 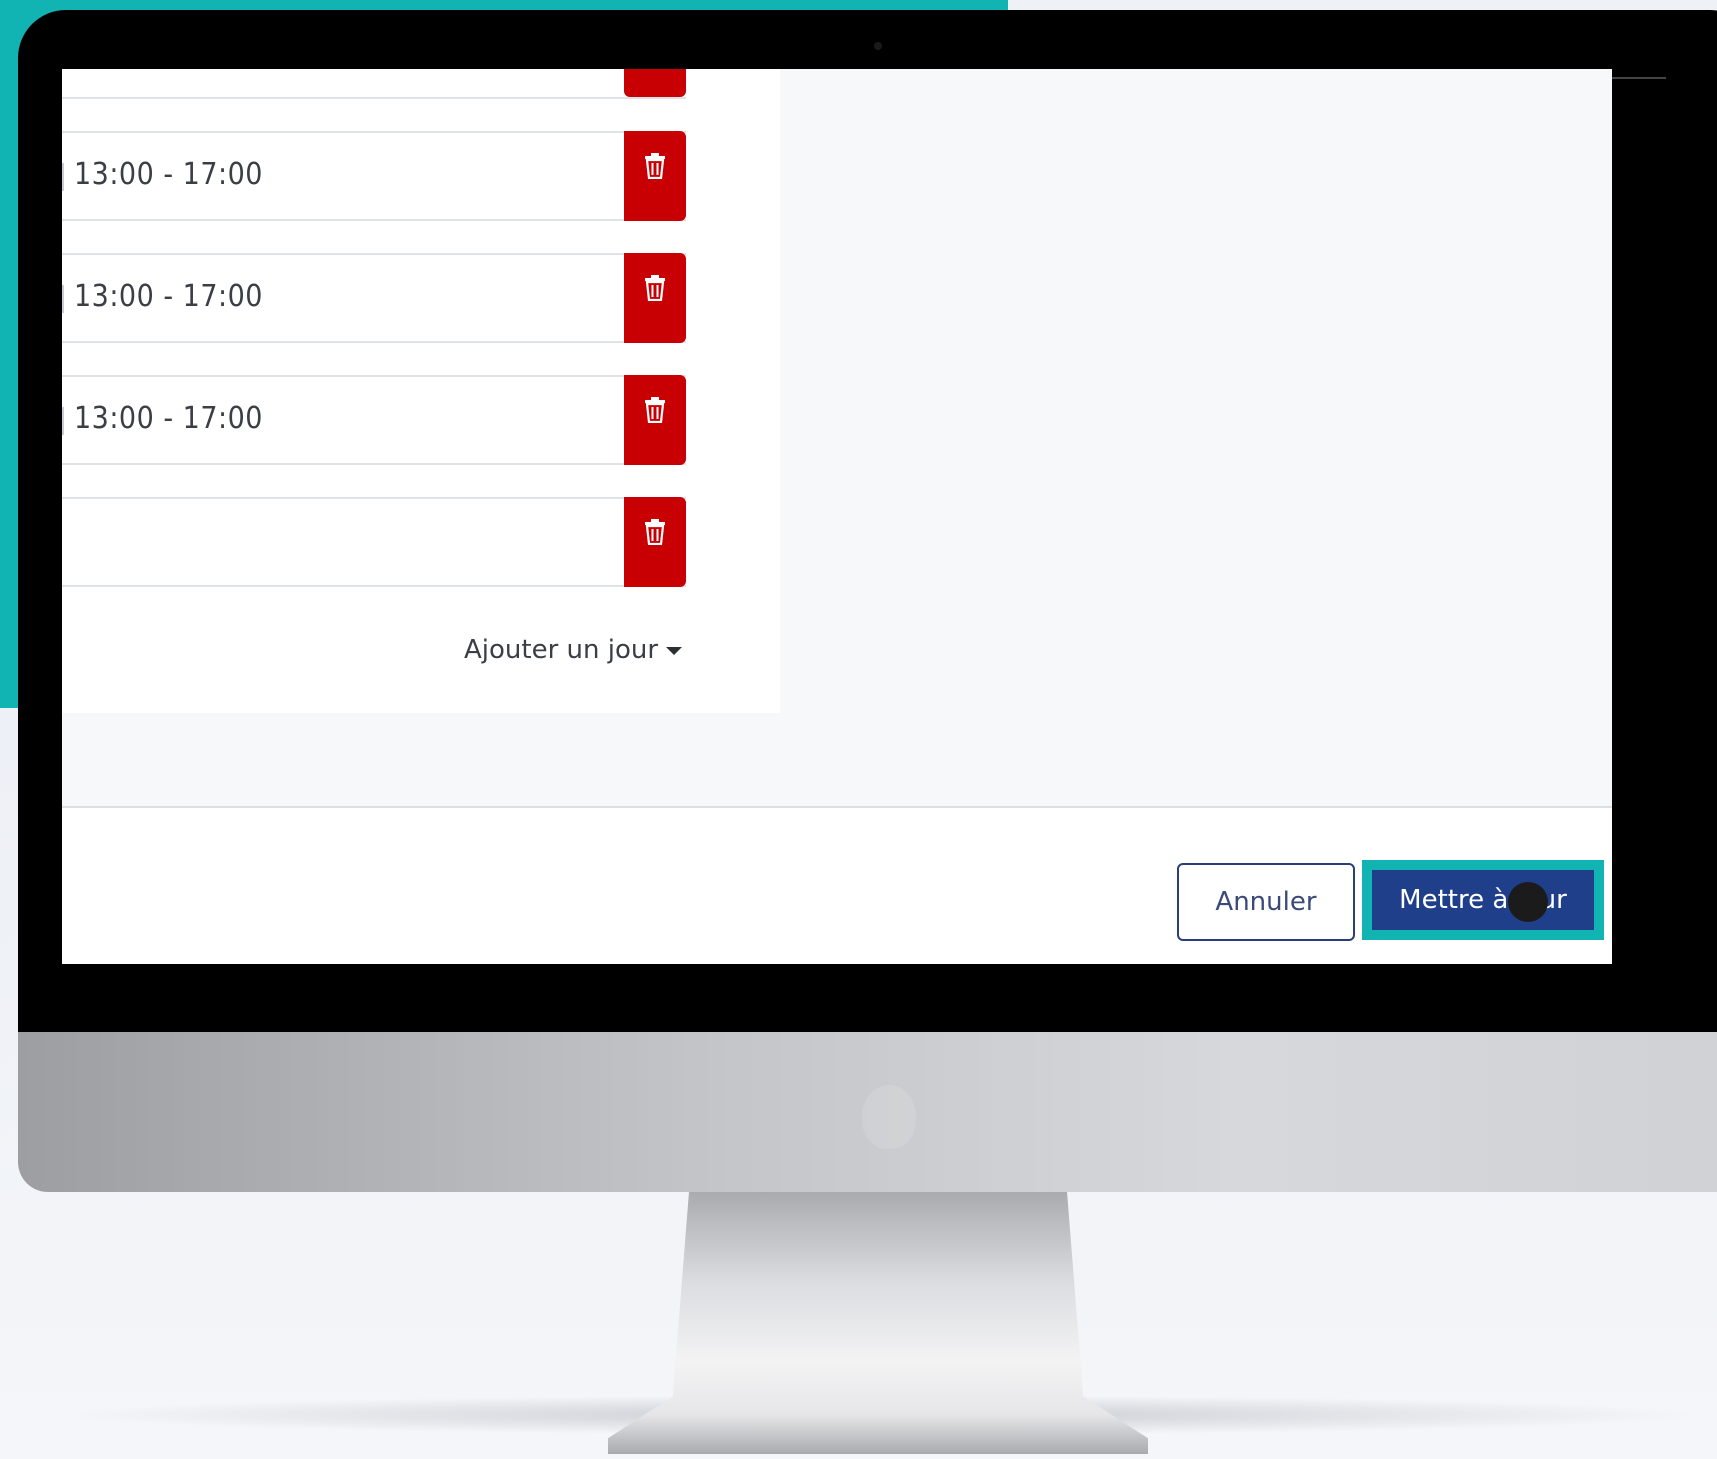 I want to click on add-day-dropdown: Ajouter un jour, so click(x=573, y=650).